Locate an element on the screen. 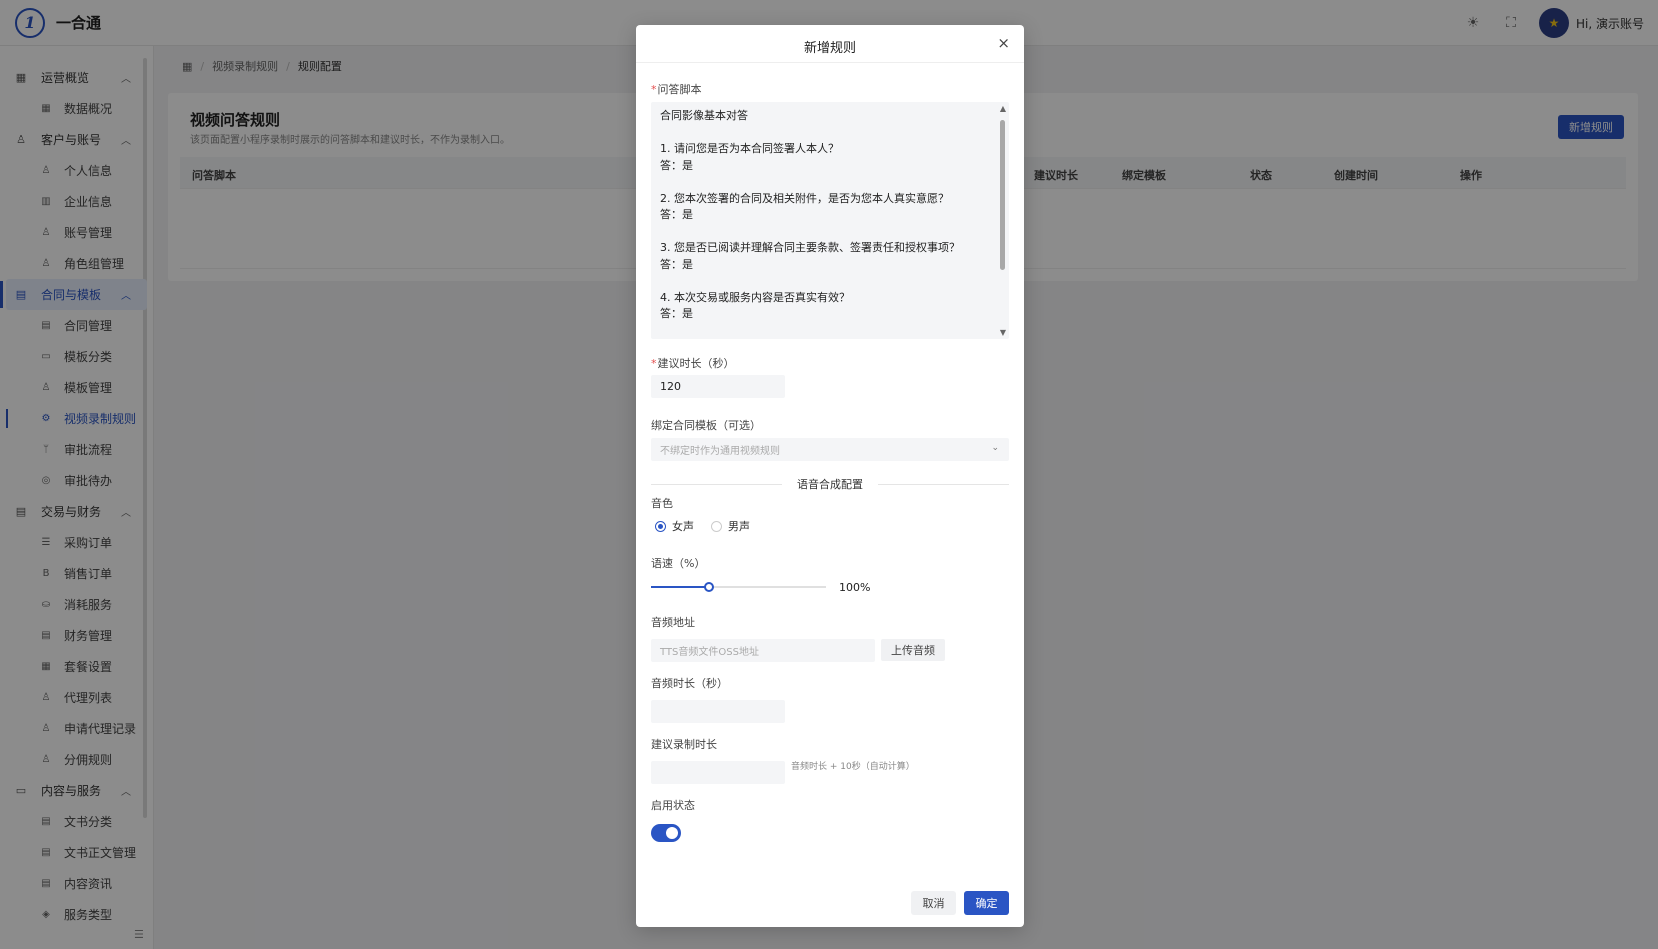 The width and height of the screenshot is (1658, 949). template-select: 不绑定时作为通用视频规则 ⌄ is located at coordinates (830, 449).